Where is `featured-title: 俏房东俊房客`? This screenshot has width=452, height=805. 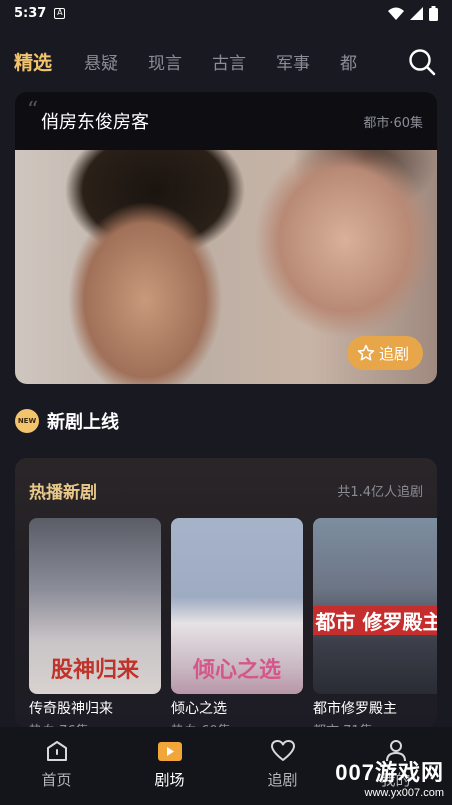 featured-title: 俏房东俊房客 is located at coordinates (95, 122).